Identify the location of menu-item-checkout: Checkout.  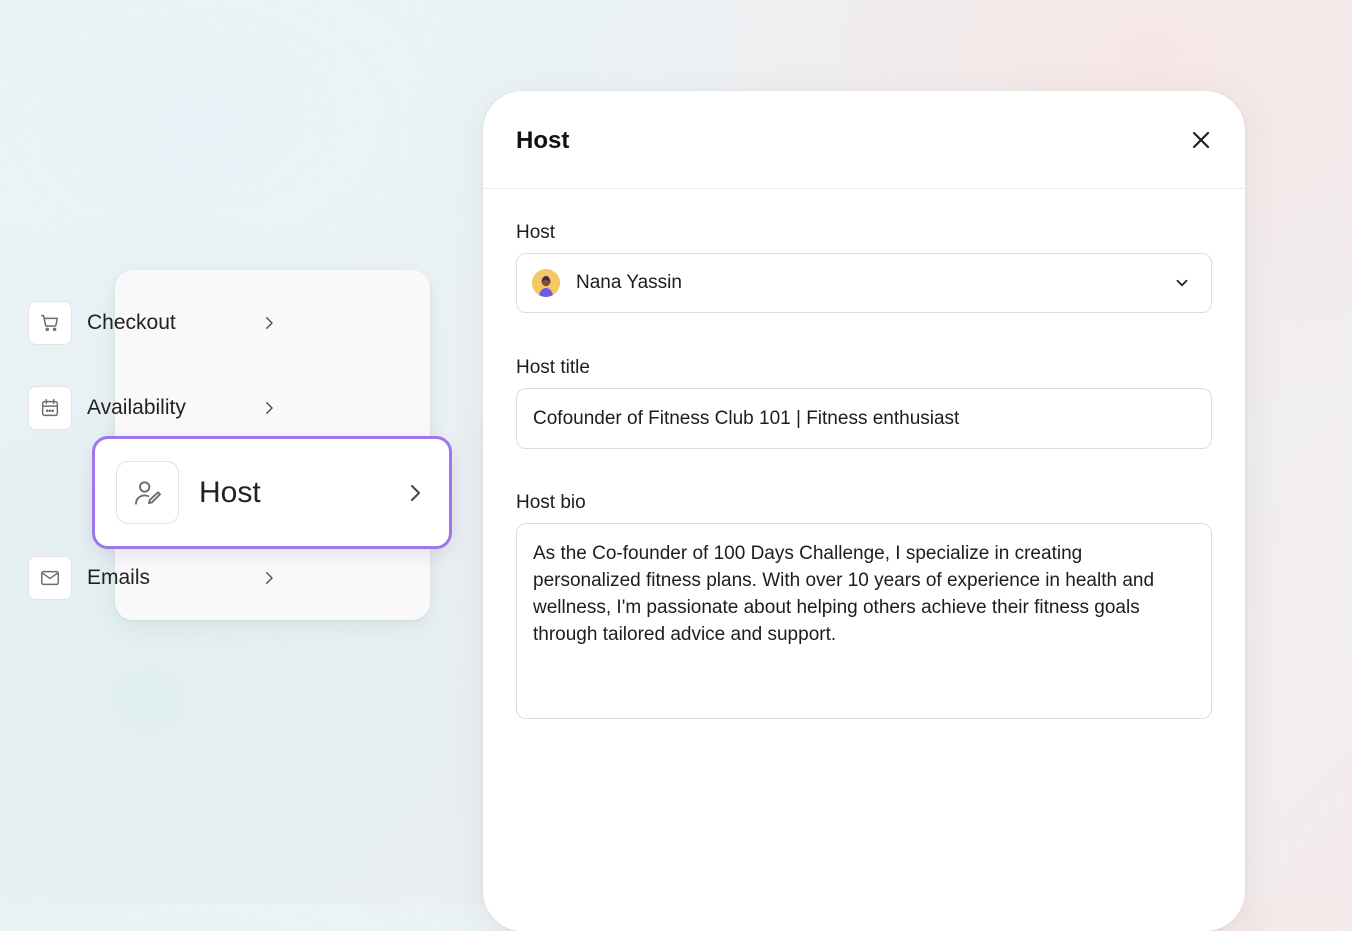
(153, 323).